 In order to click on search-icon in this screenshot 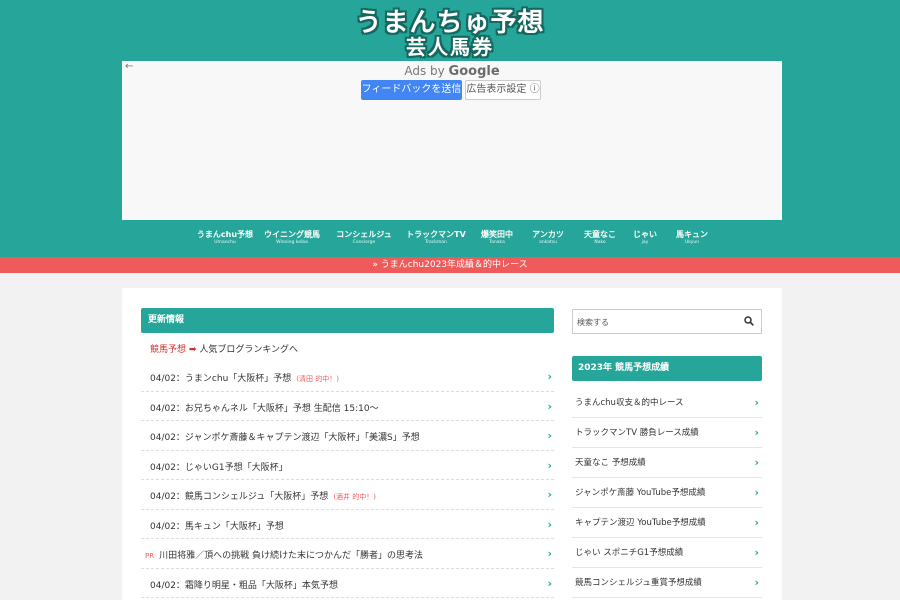, I will do `click(749, 321)`.